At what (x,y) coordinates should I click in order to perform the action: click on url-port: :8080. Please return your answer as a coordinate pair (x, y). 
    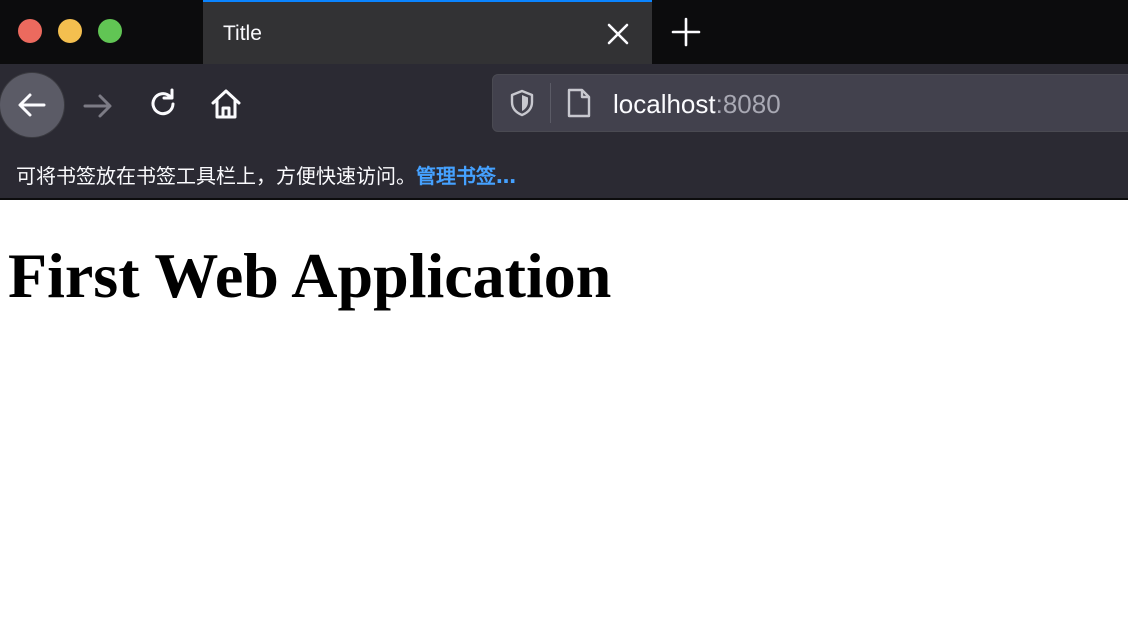
    Looking at the image, I should click on (748, 104).